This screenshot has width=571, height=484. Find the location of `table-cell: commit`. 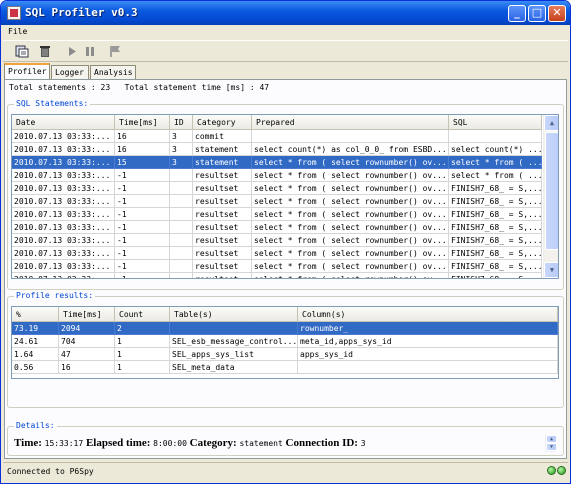

table-cell: commit is located at coordinates (222, 136).